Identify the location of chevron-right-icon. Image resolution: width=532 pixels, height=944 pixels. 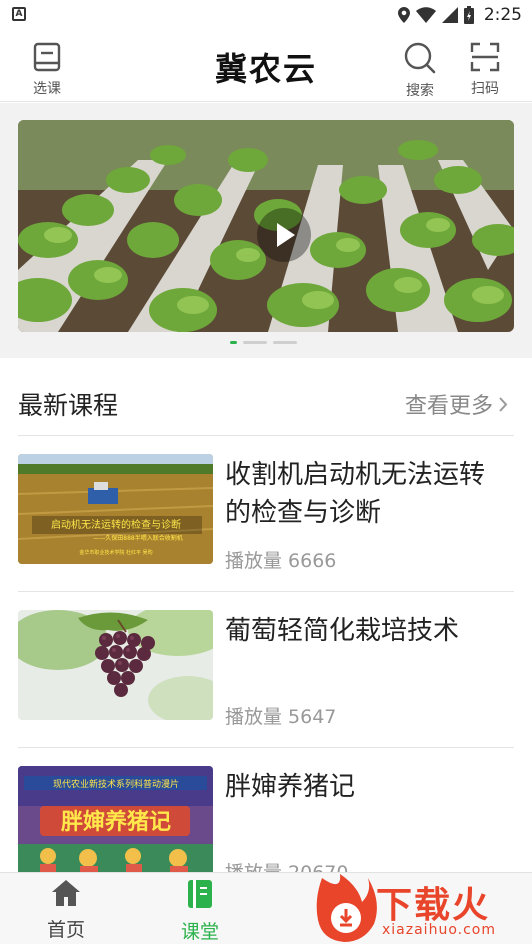
(503, 404).